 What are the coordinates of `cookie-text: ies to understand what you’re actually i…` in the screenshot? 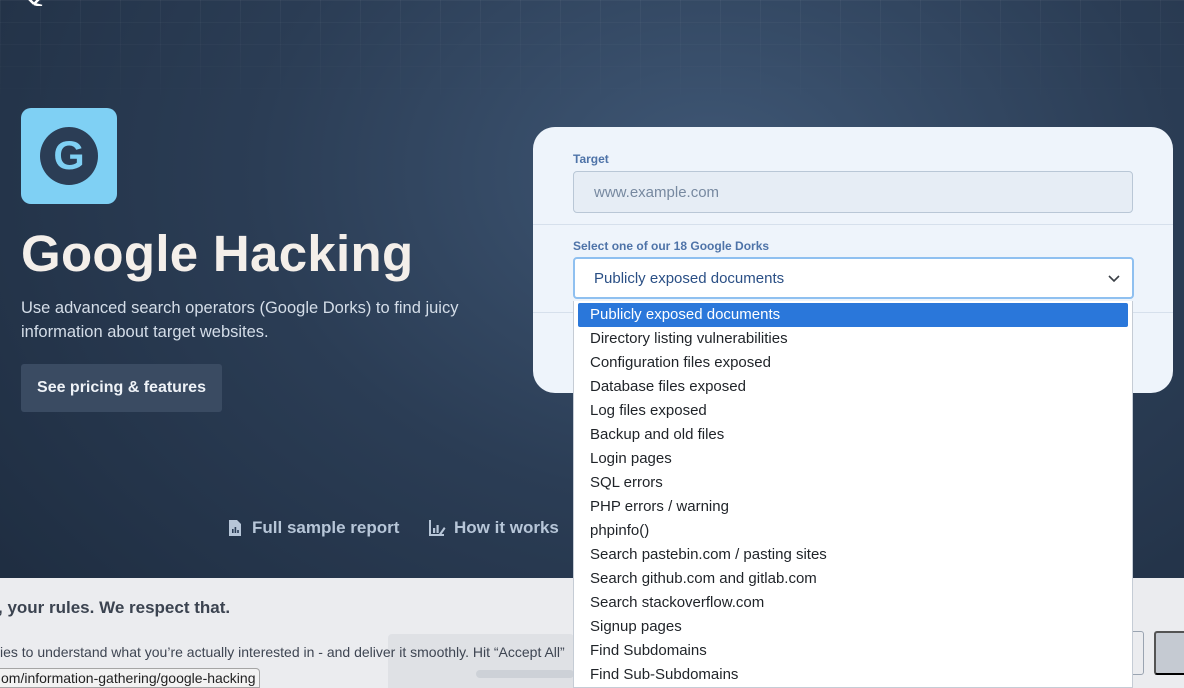 It's located at (282, 652).